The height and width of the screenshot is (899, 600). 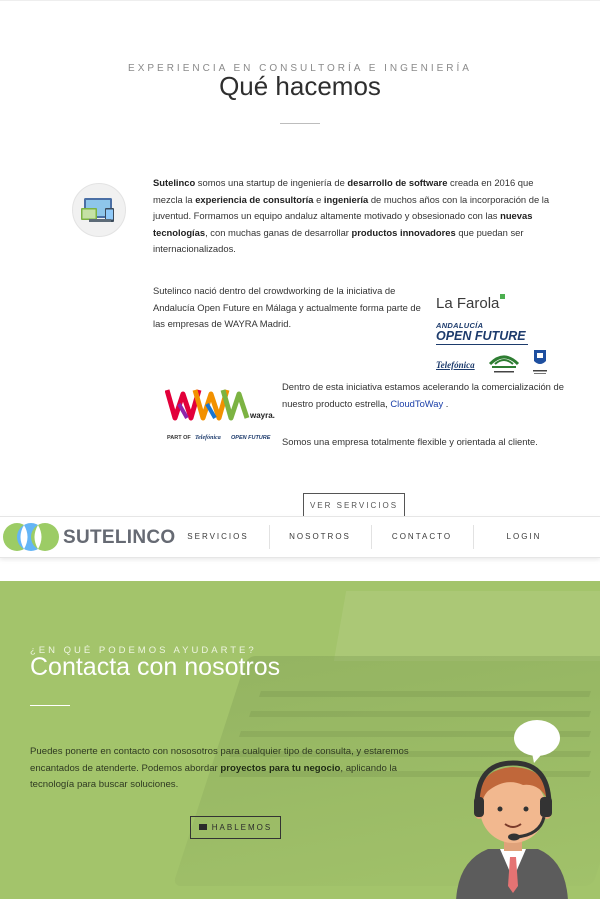 What do you see at coordinates (99, 210) in the screenshot?
I see `devices-icon` at bounding box center [99, 210].